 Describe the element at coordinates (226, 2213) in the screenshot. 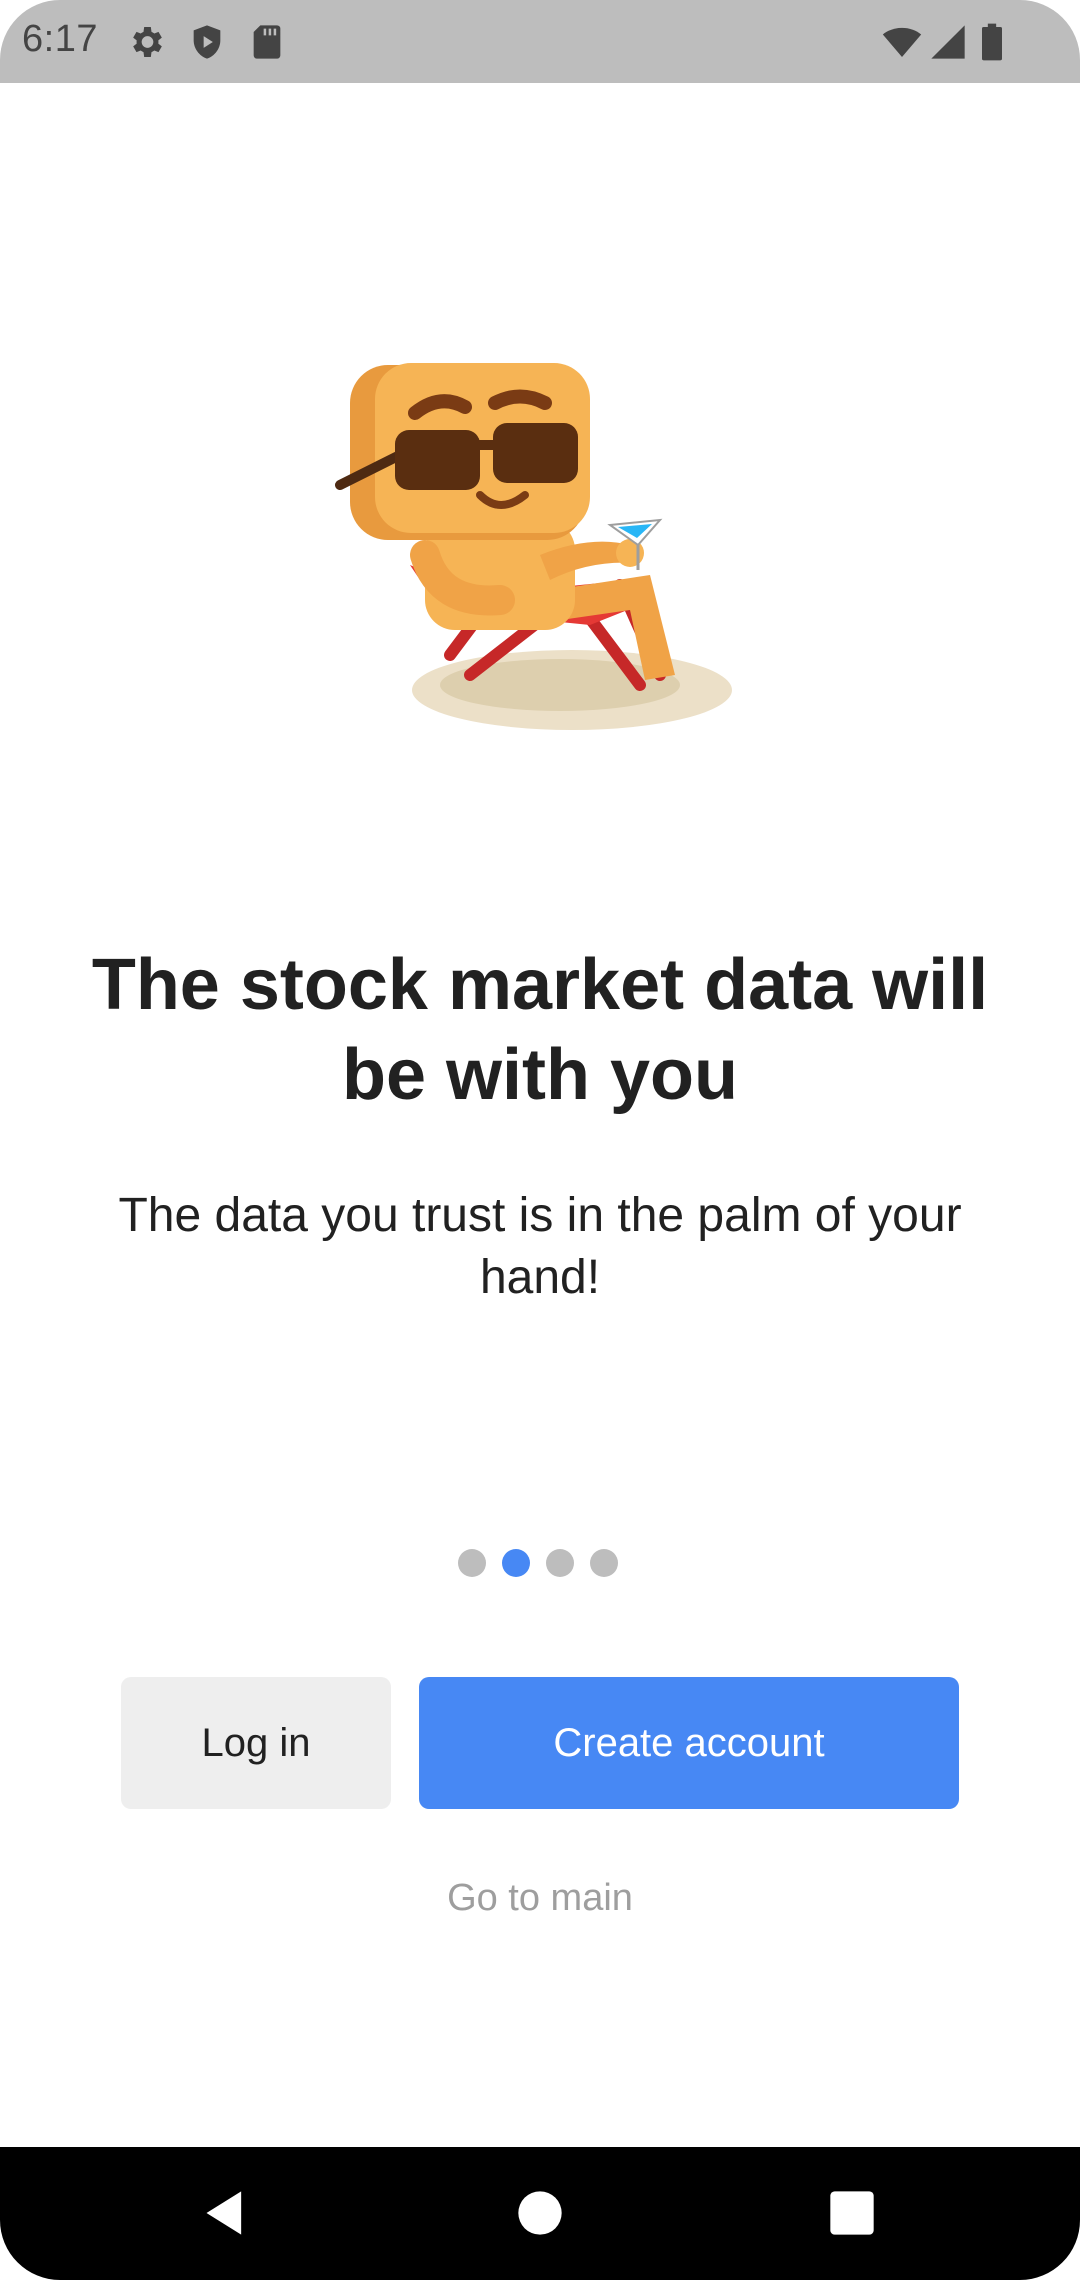

I see `back-icon` at that location.